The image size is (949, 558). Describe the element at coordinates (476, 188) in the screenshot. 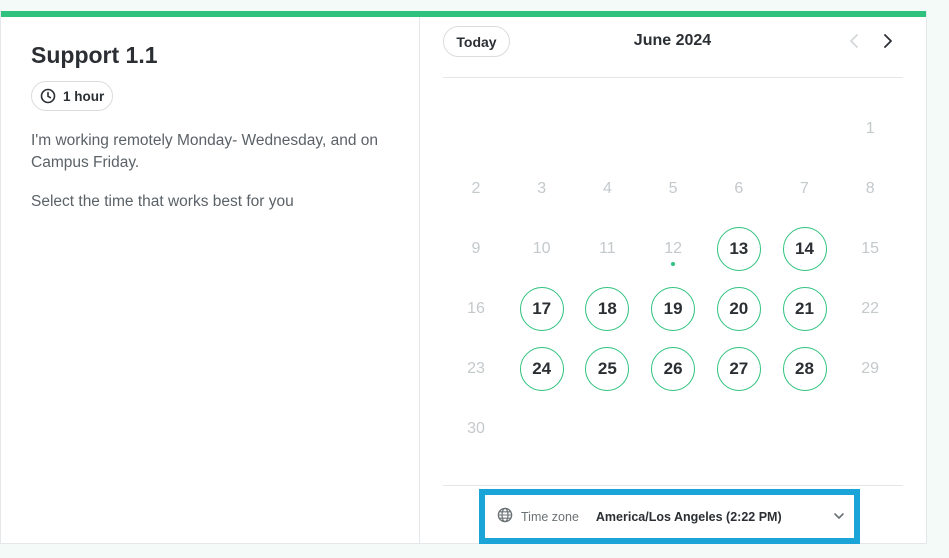

I see `calendar-day: 2` at that location.